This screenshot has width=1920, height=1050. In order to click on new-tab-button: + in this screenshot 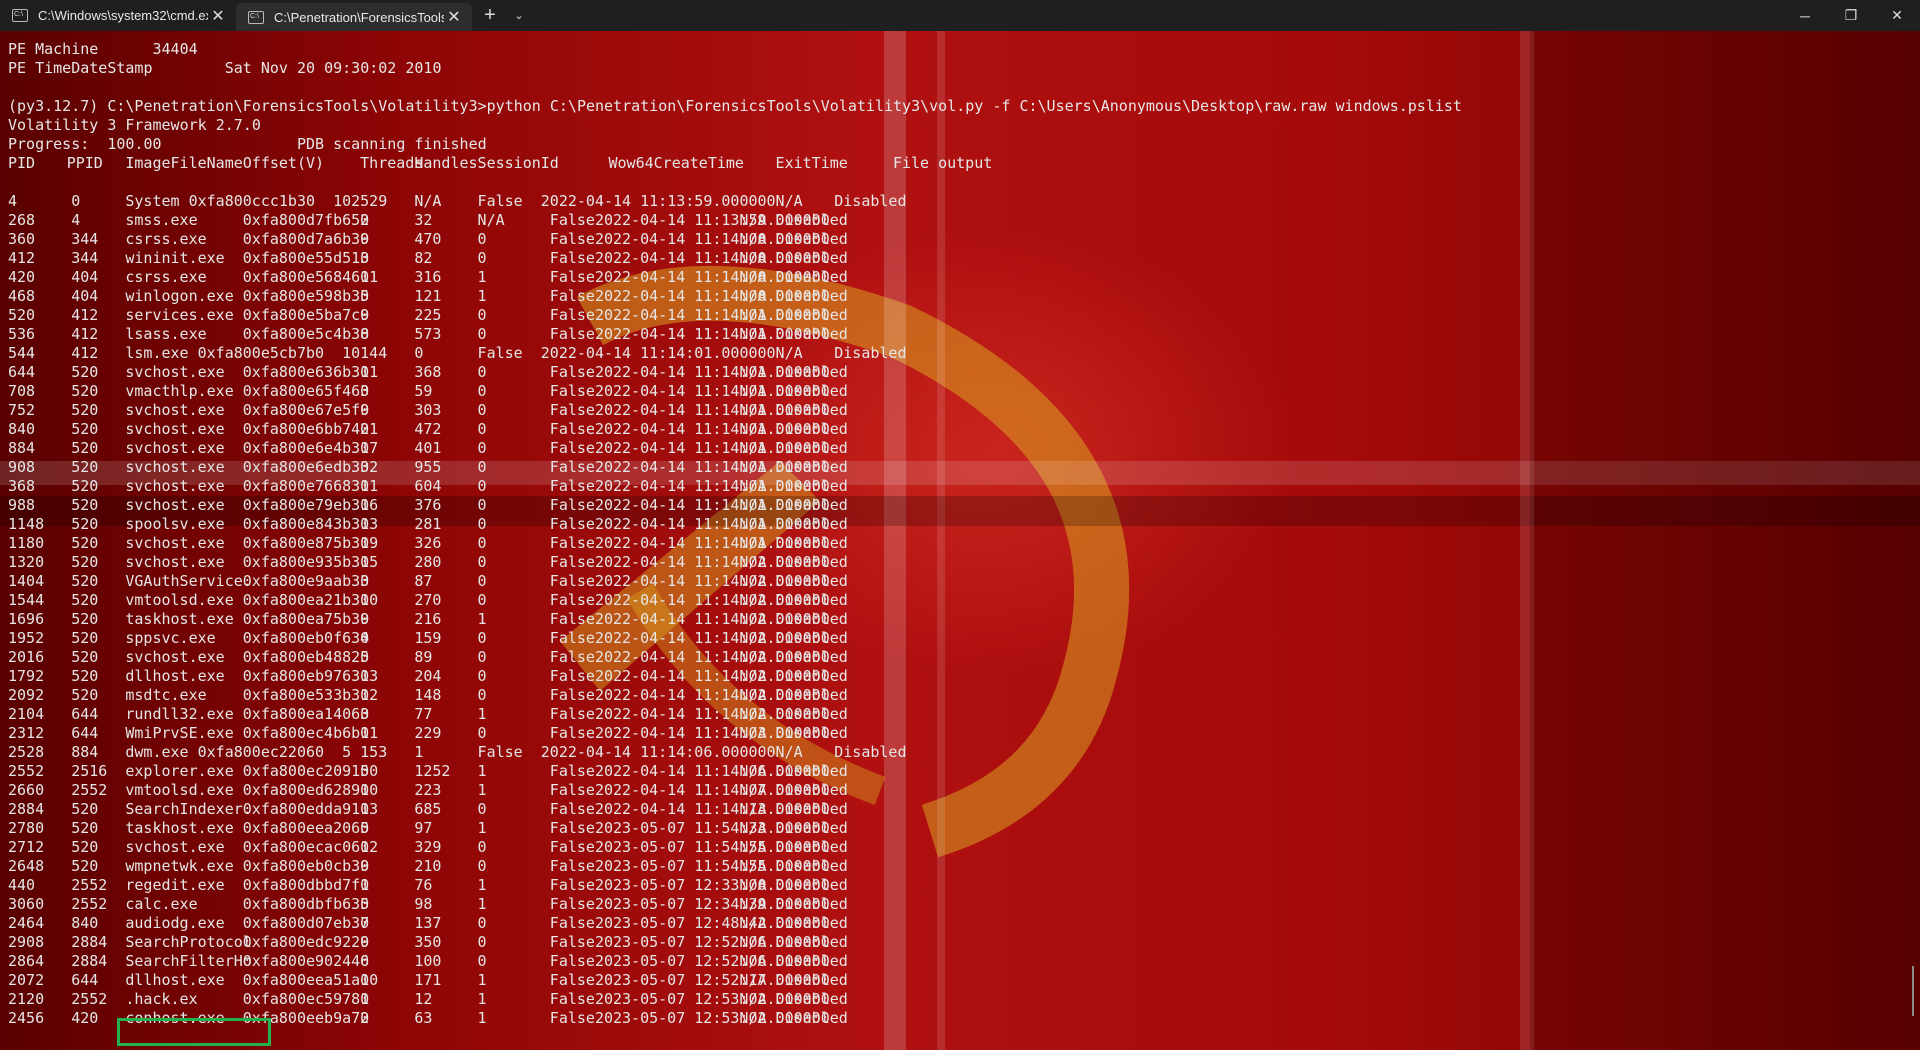, I will do `click(490, 15)`.